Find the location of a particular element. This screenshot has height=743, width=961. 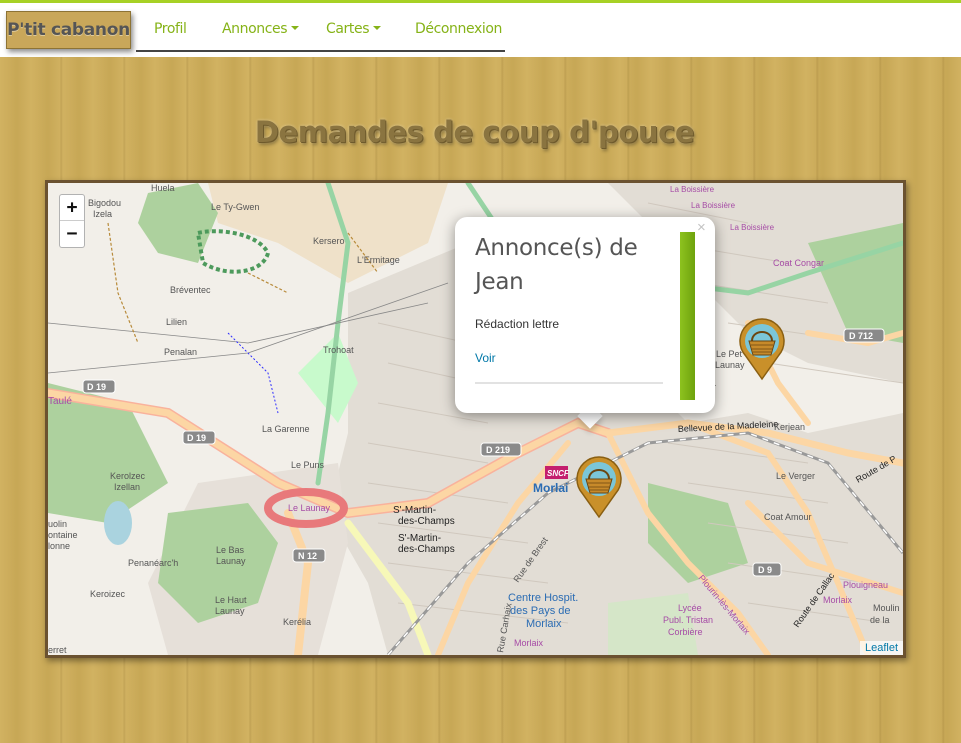

map-label: Bréventec is located at coordinates (190, 290).